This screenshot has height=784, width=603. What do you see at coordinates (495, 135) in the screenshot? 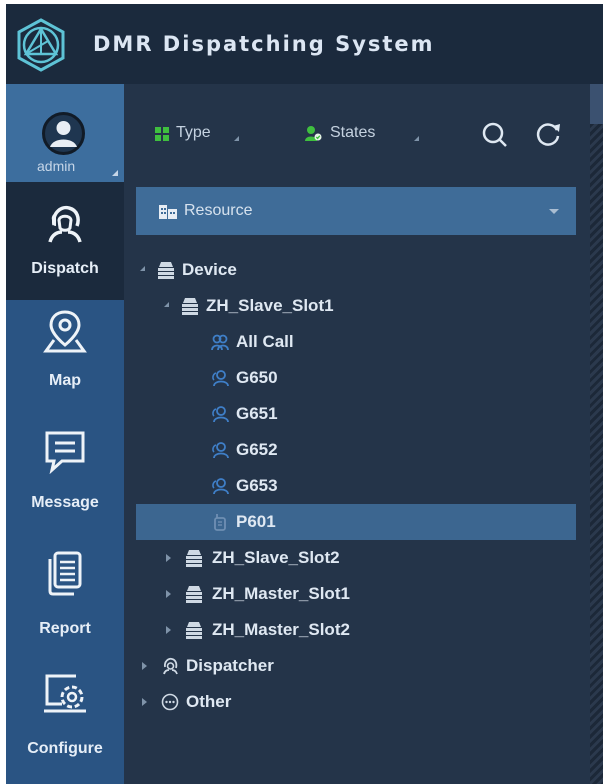
I see `search-icon` at bounding box center [495, 135].